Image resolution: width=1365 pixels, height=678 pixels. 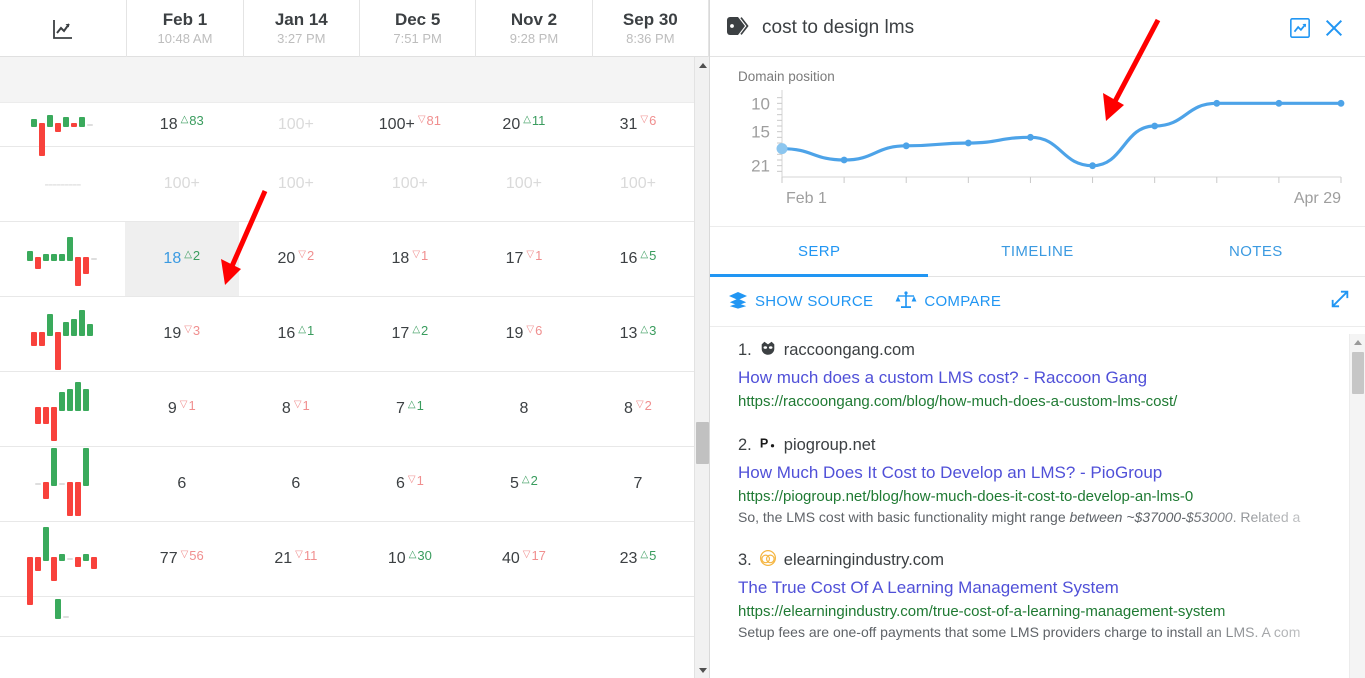 I want to click on rank-delta-down: ▽ 6, so click(x=534, y=330).